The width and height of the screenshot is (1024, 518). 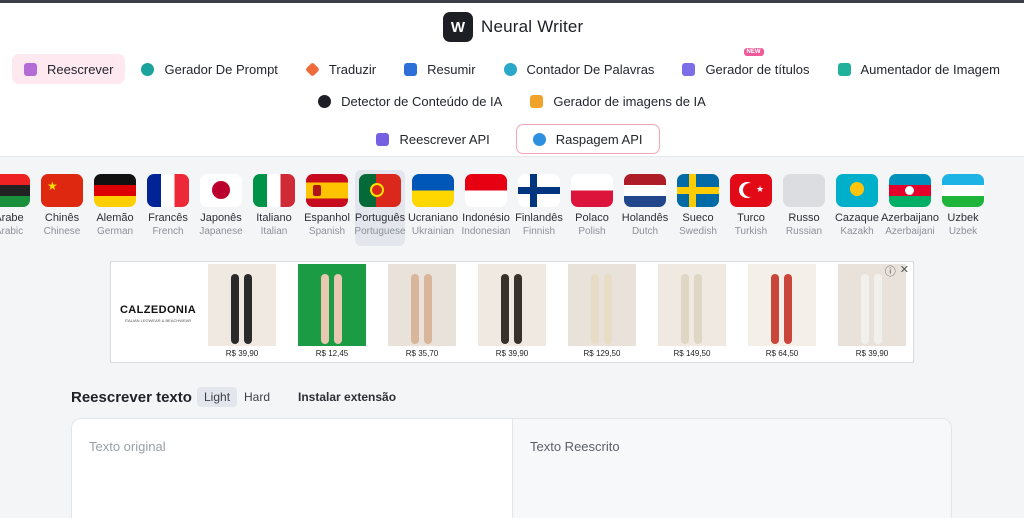 What do you see at coordinates (645, 218) in the screenshot?
I see `language-name: Holandês` at bounding box center [645, 218].